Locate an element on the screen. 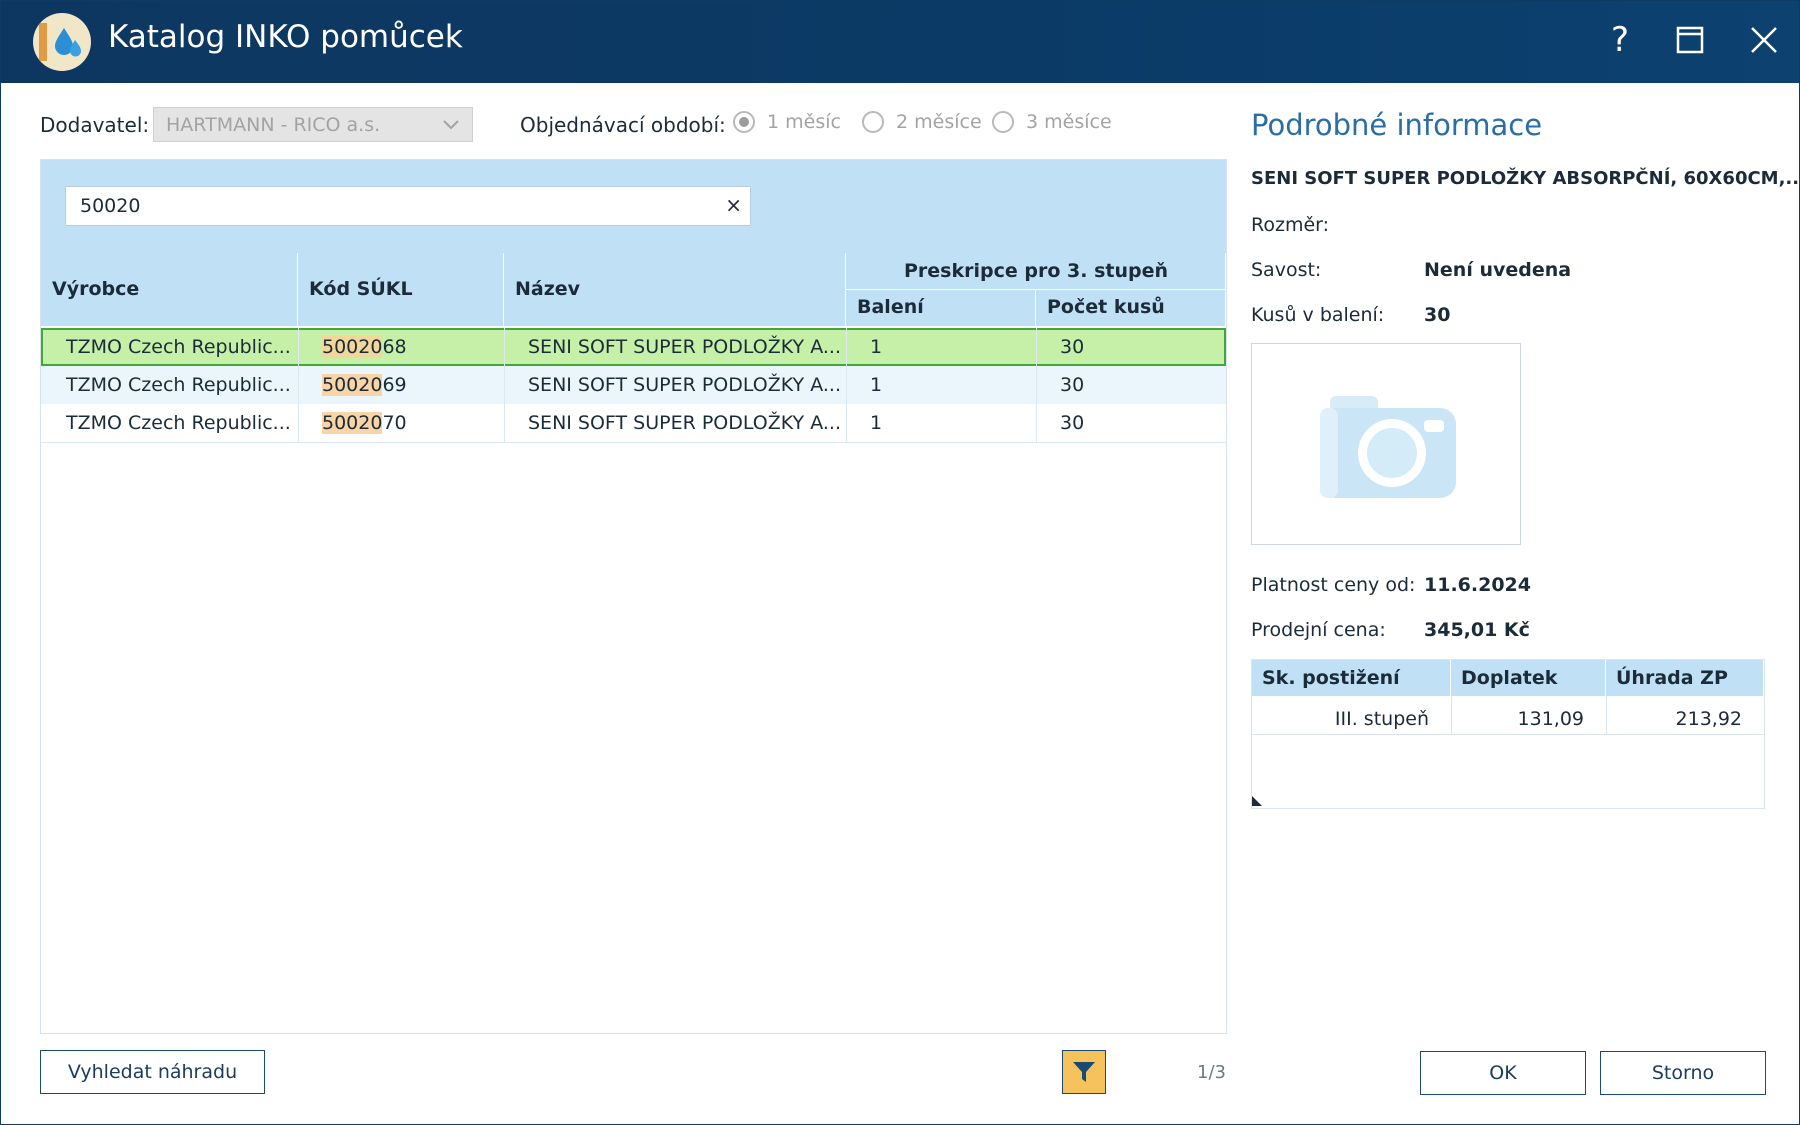 The width and height of the screenshot is (1800, 1125). period-label: Objednávací období: is located at coordinates (623, 125).